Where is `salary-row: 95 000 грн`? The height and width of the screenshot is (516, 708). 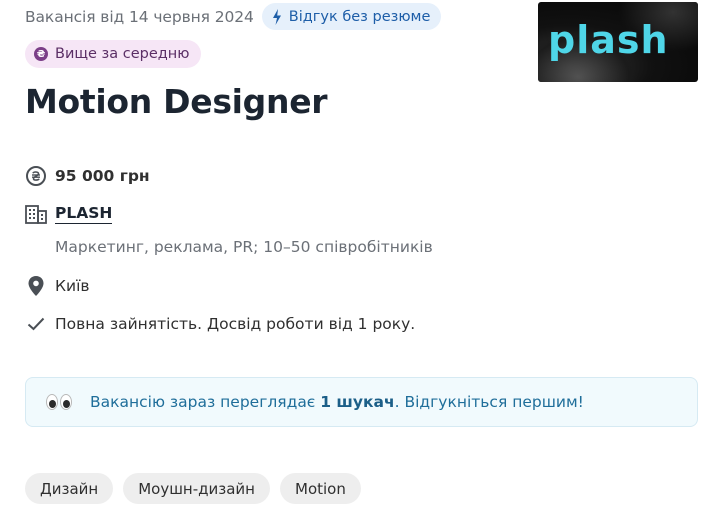
salary-row: 95 000 грн is located at coordinates (87, 176).